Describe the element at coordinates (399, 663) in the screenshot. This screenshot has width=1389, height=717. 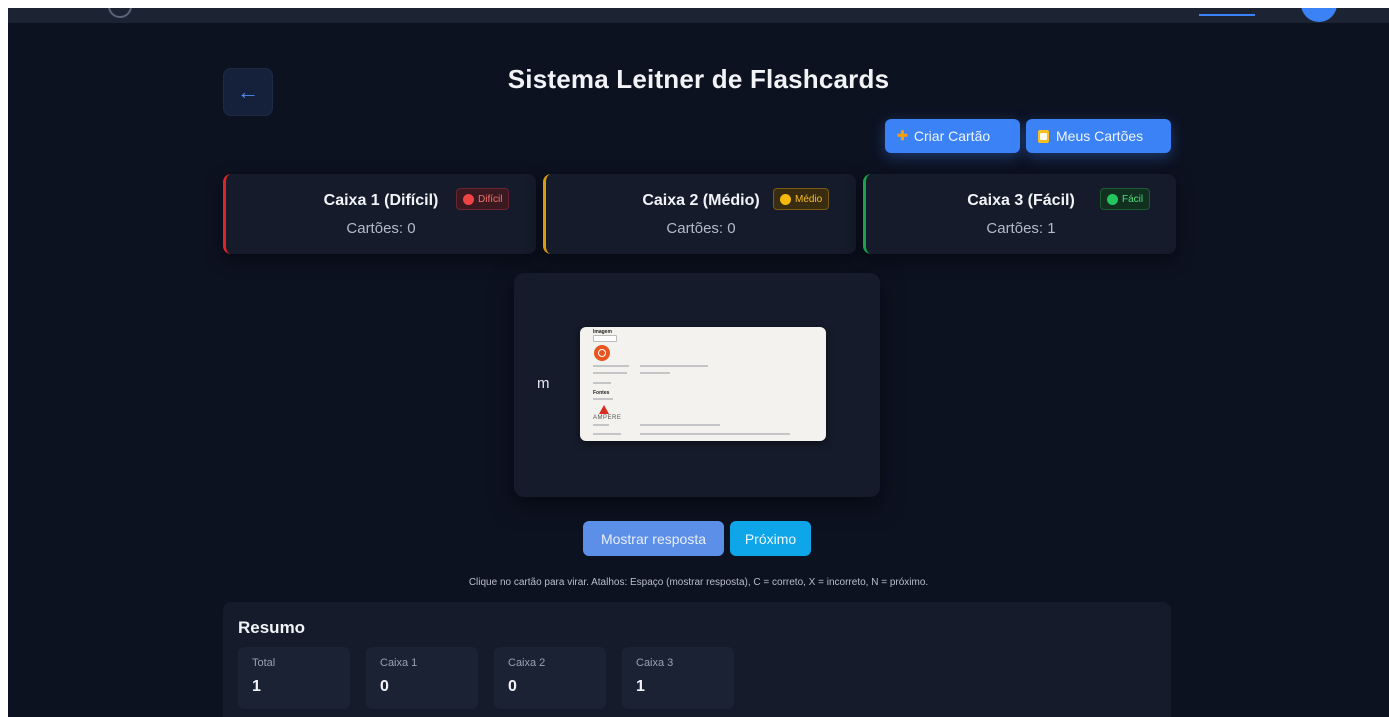
I see `stat-label: Caixa 1` at that location.